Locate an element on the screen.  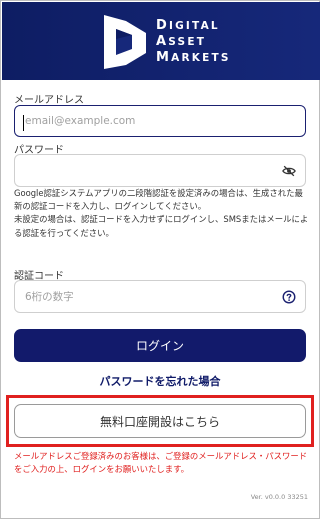
open-account-button: 無料口座開設はこちら is located at coordinates (160, 421).